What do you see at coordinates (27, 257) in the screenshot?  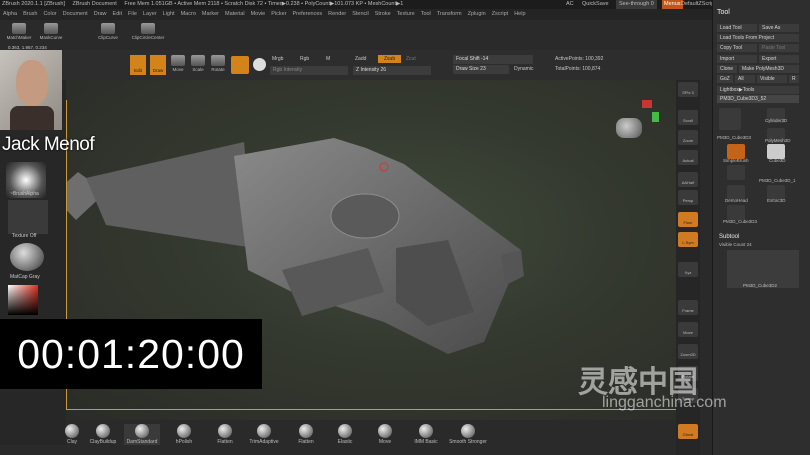 I see `material-sphere` at bounding box center [27, 257].